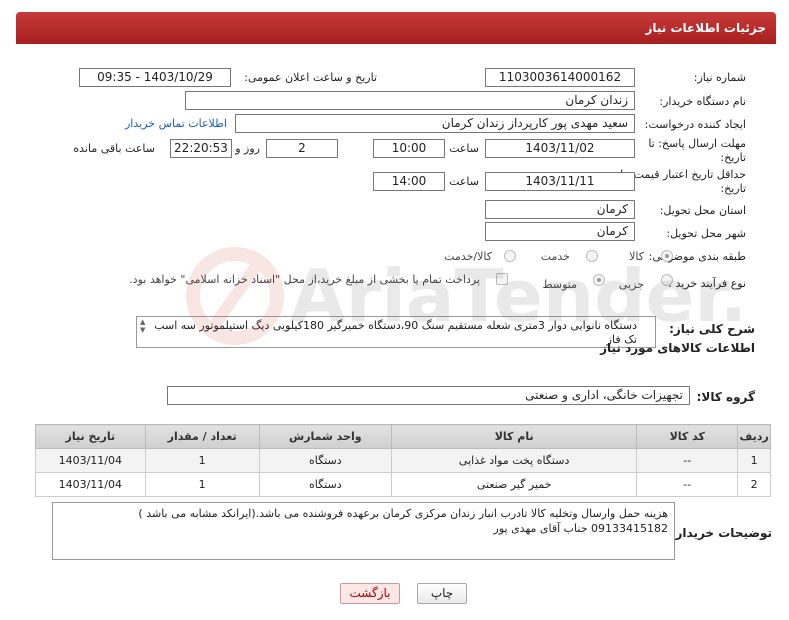  What do you see at coordinates (592, 256) in the screenshot?
I see `category-service-radio` at bounding box center [592, 256].